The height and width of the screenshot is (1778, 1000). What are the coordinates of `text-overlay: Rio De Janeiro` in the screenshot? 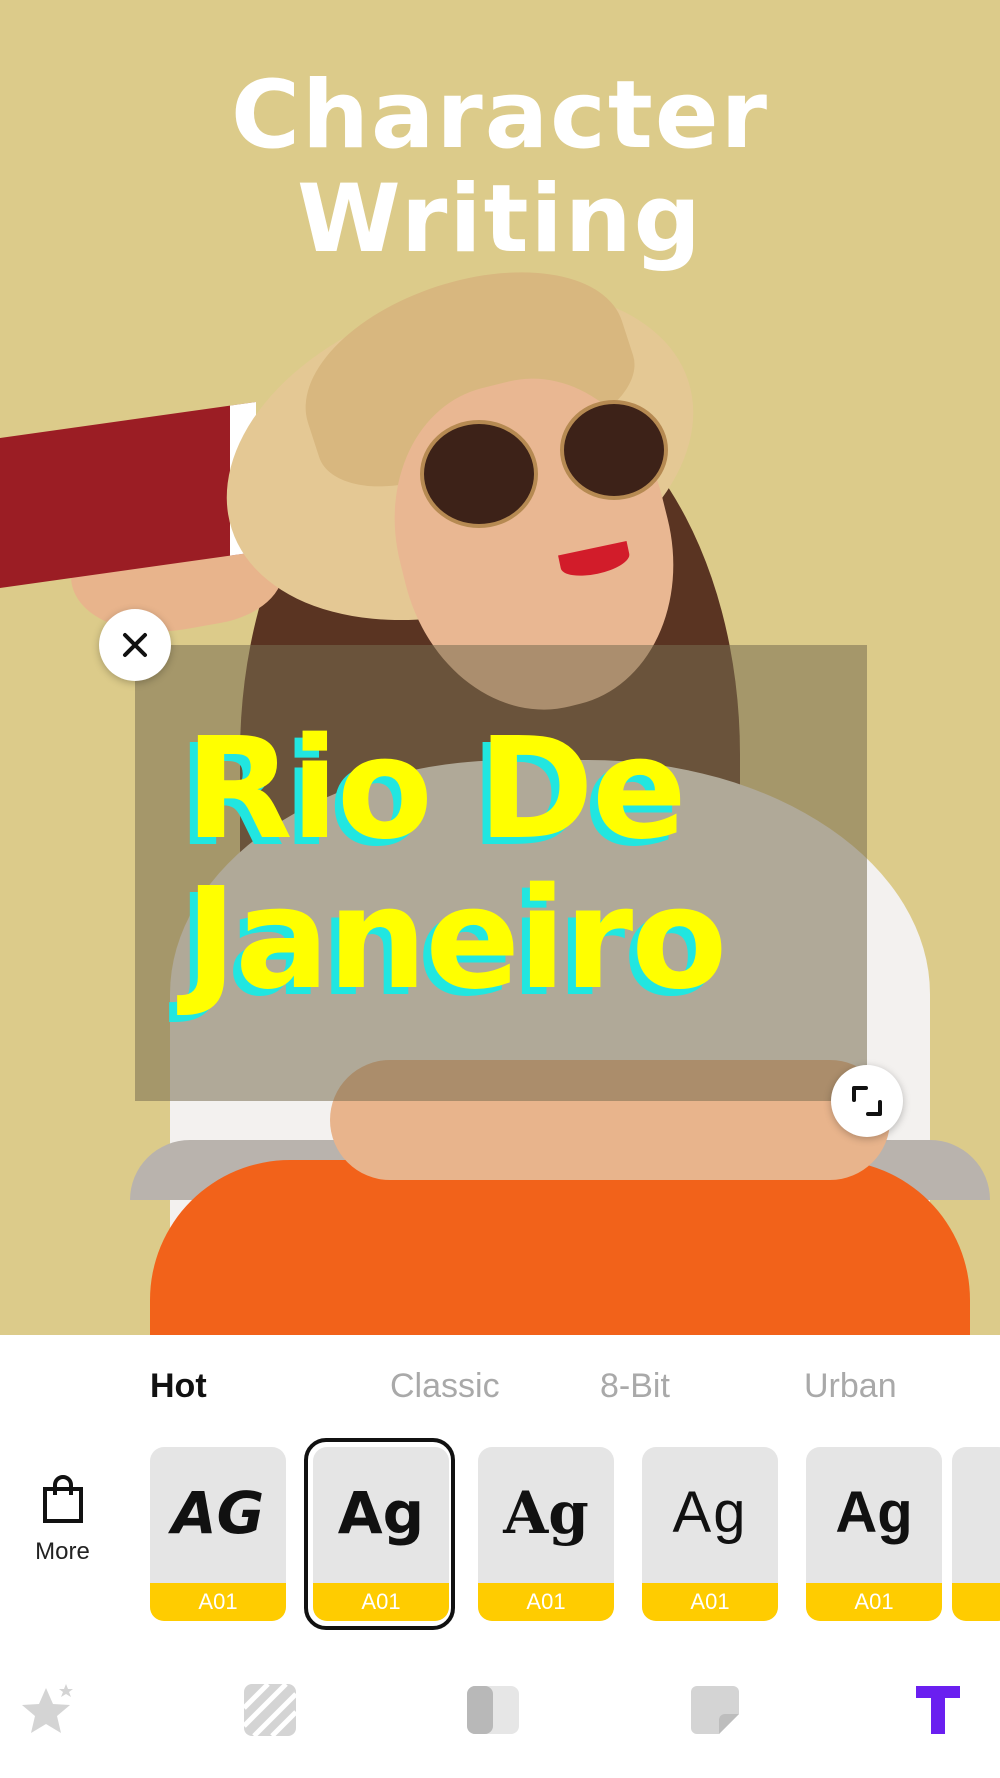 It's located at (535, 865).